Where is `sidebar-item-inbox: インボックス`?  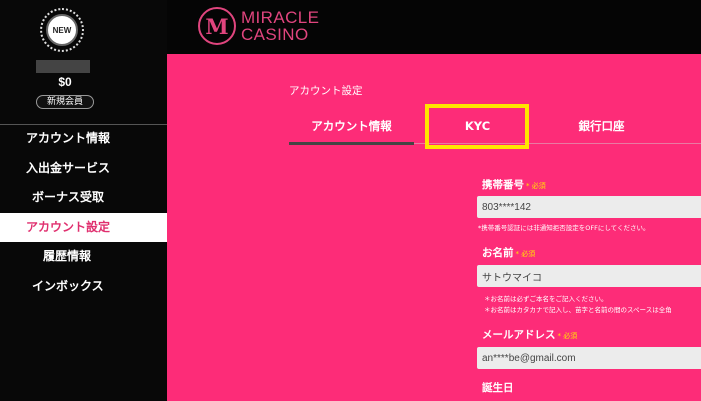
sidebar-item-inbox: インボックス is located at coordinates (83, 287).